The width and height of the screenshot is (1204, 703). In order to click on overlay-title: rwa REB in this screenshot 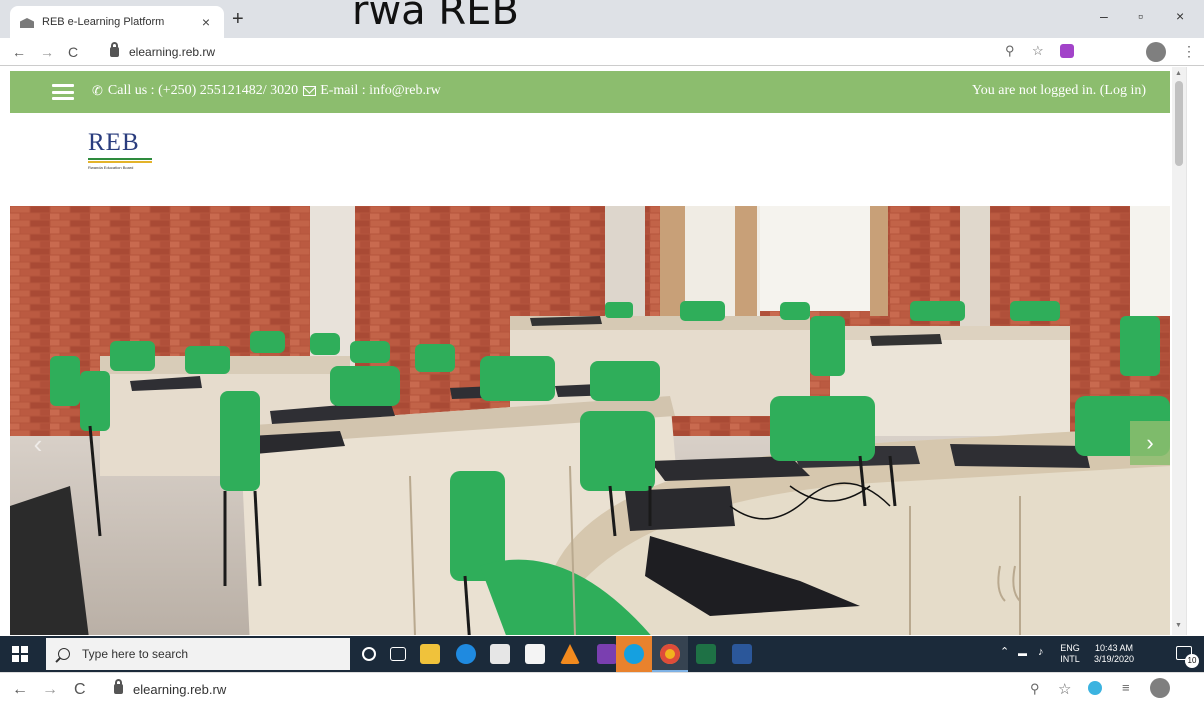, I will do `click(435, 17)`.